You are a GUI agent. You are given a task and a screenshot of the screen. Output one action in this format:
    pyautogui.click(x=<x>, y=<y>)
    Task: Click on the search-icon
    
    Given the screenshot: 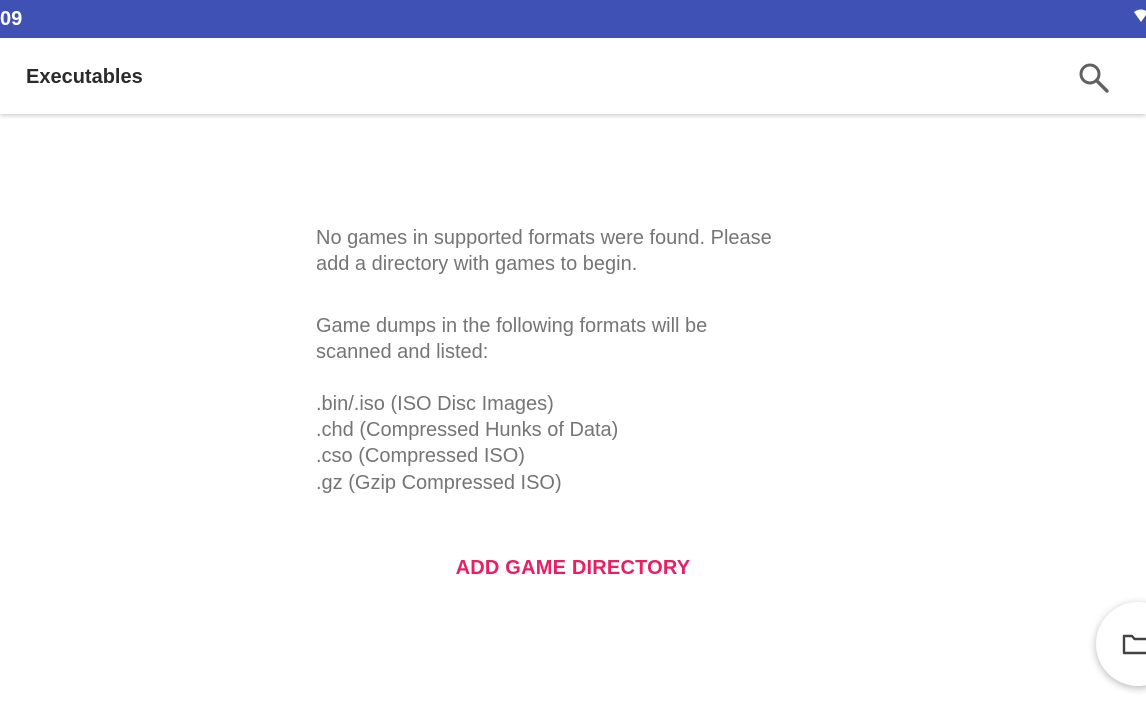 What is the action you would take?
    pyautogui.click(x=1094, y=78)
    